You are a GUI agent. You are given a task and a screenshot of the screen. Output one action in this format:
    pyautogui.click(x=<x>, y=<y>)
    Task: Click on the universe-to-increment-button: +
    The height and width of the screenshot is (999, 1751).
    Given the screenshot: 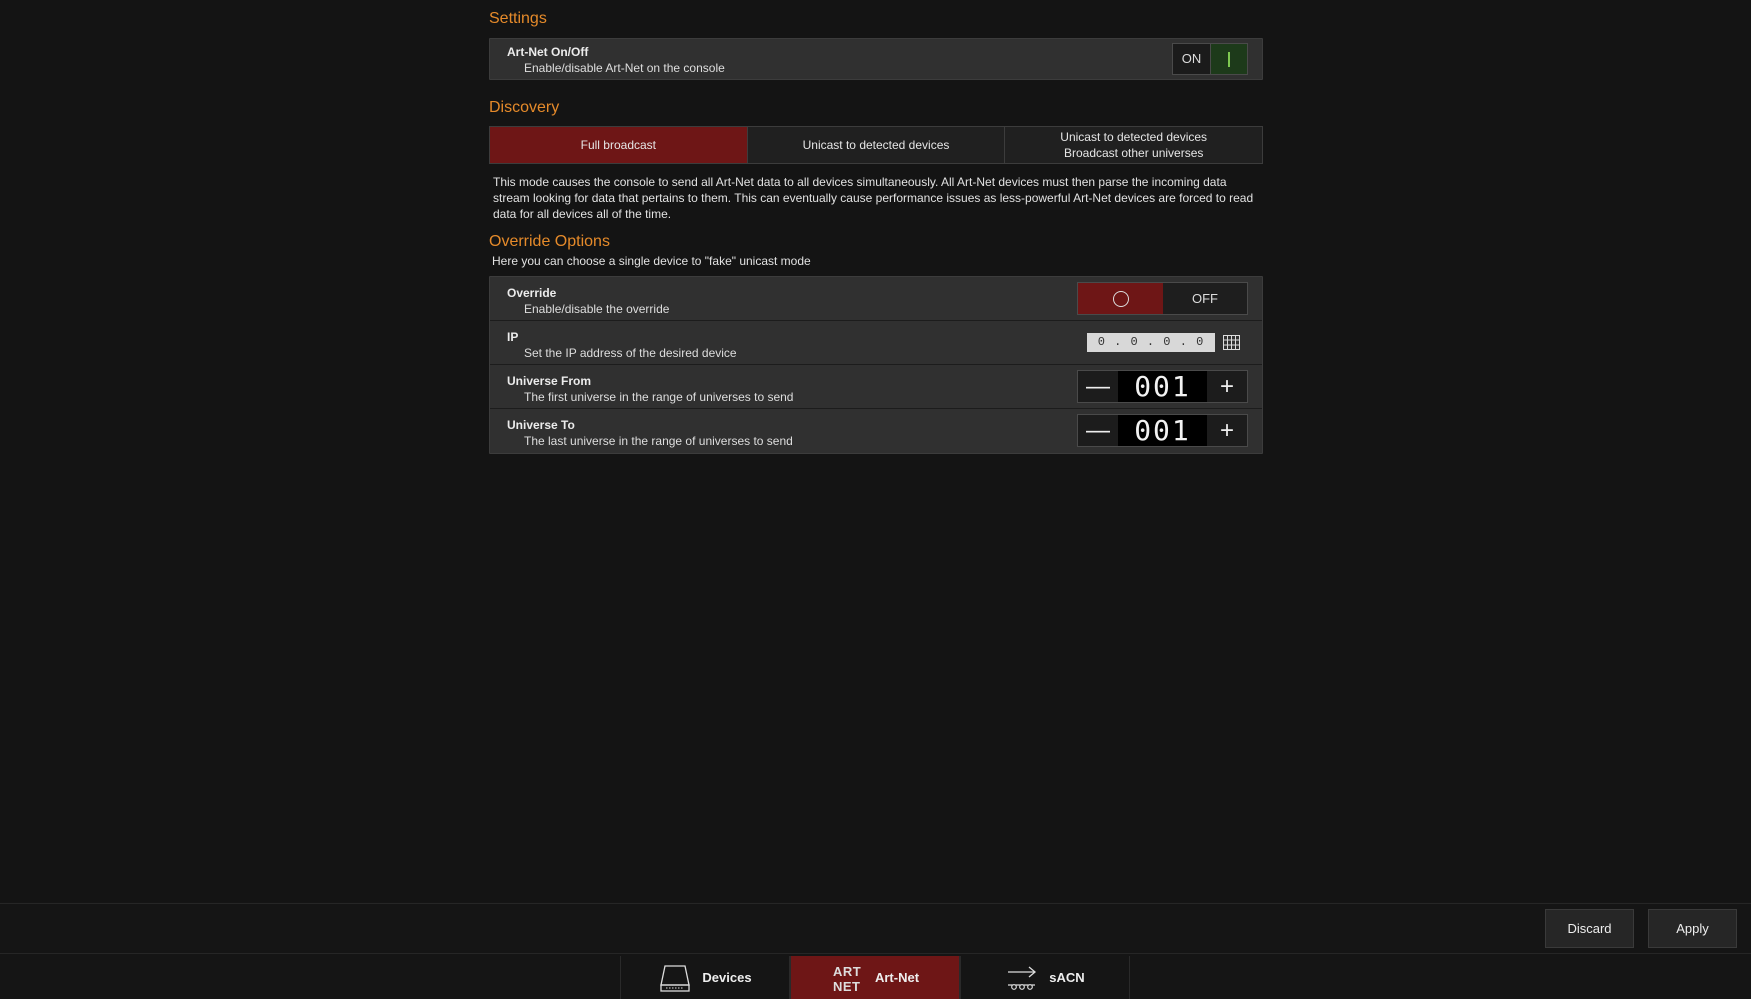 What is the action you would take?
    pyautogui.click(x=1227, y=430)
    